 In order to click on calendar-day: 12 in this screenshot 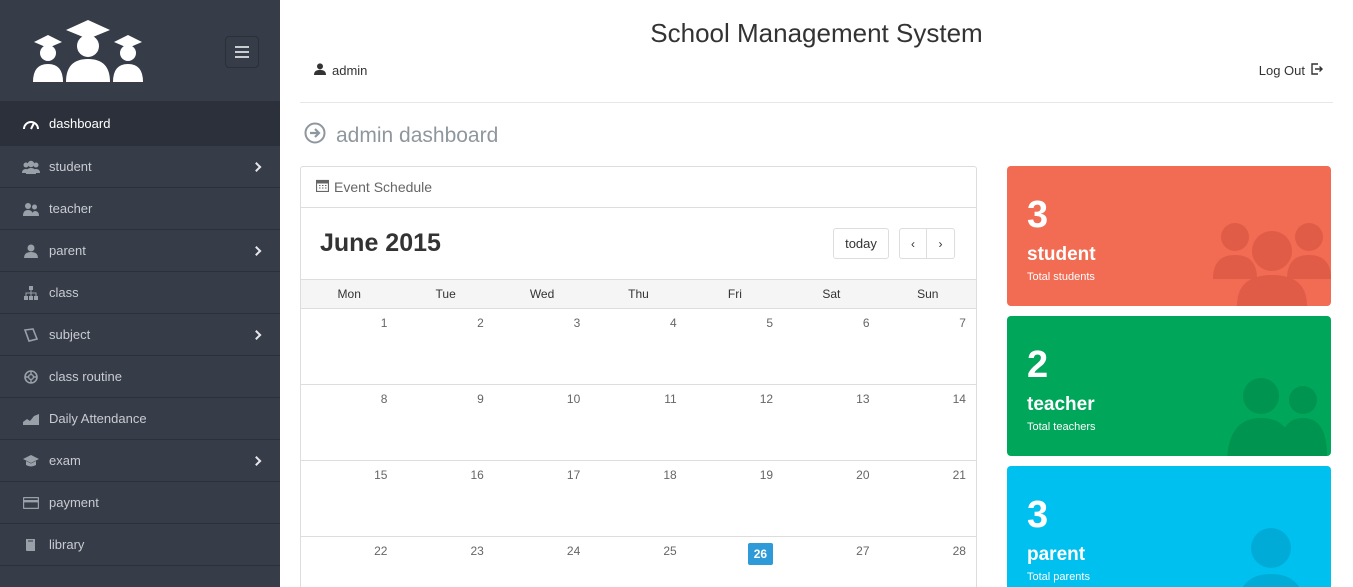, I will do `click(735, 422)`.